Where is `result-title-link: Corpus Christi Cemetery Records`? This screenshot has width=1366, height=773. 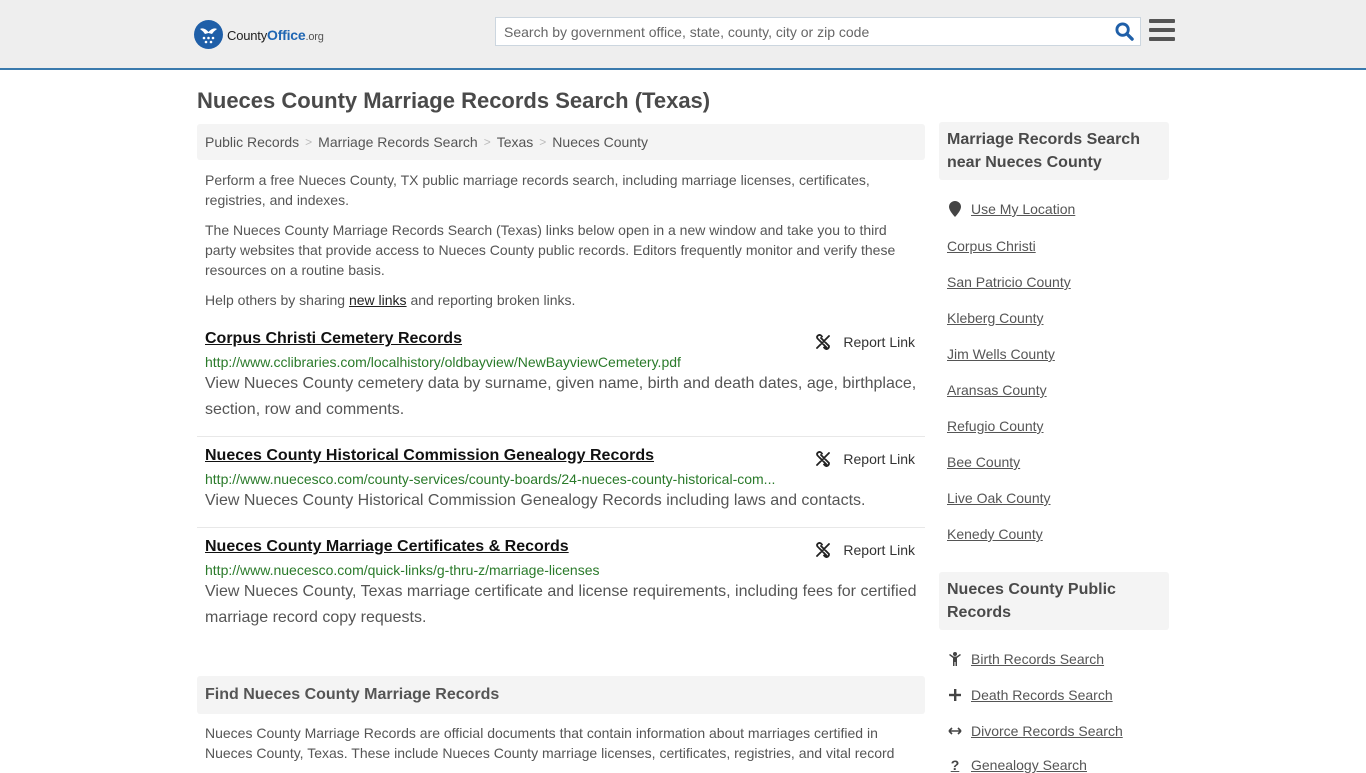
result-title-link: Corpus Christi Cemetery Records is located at coordinates (333, 339).